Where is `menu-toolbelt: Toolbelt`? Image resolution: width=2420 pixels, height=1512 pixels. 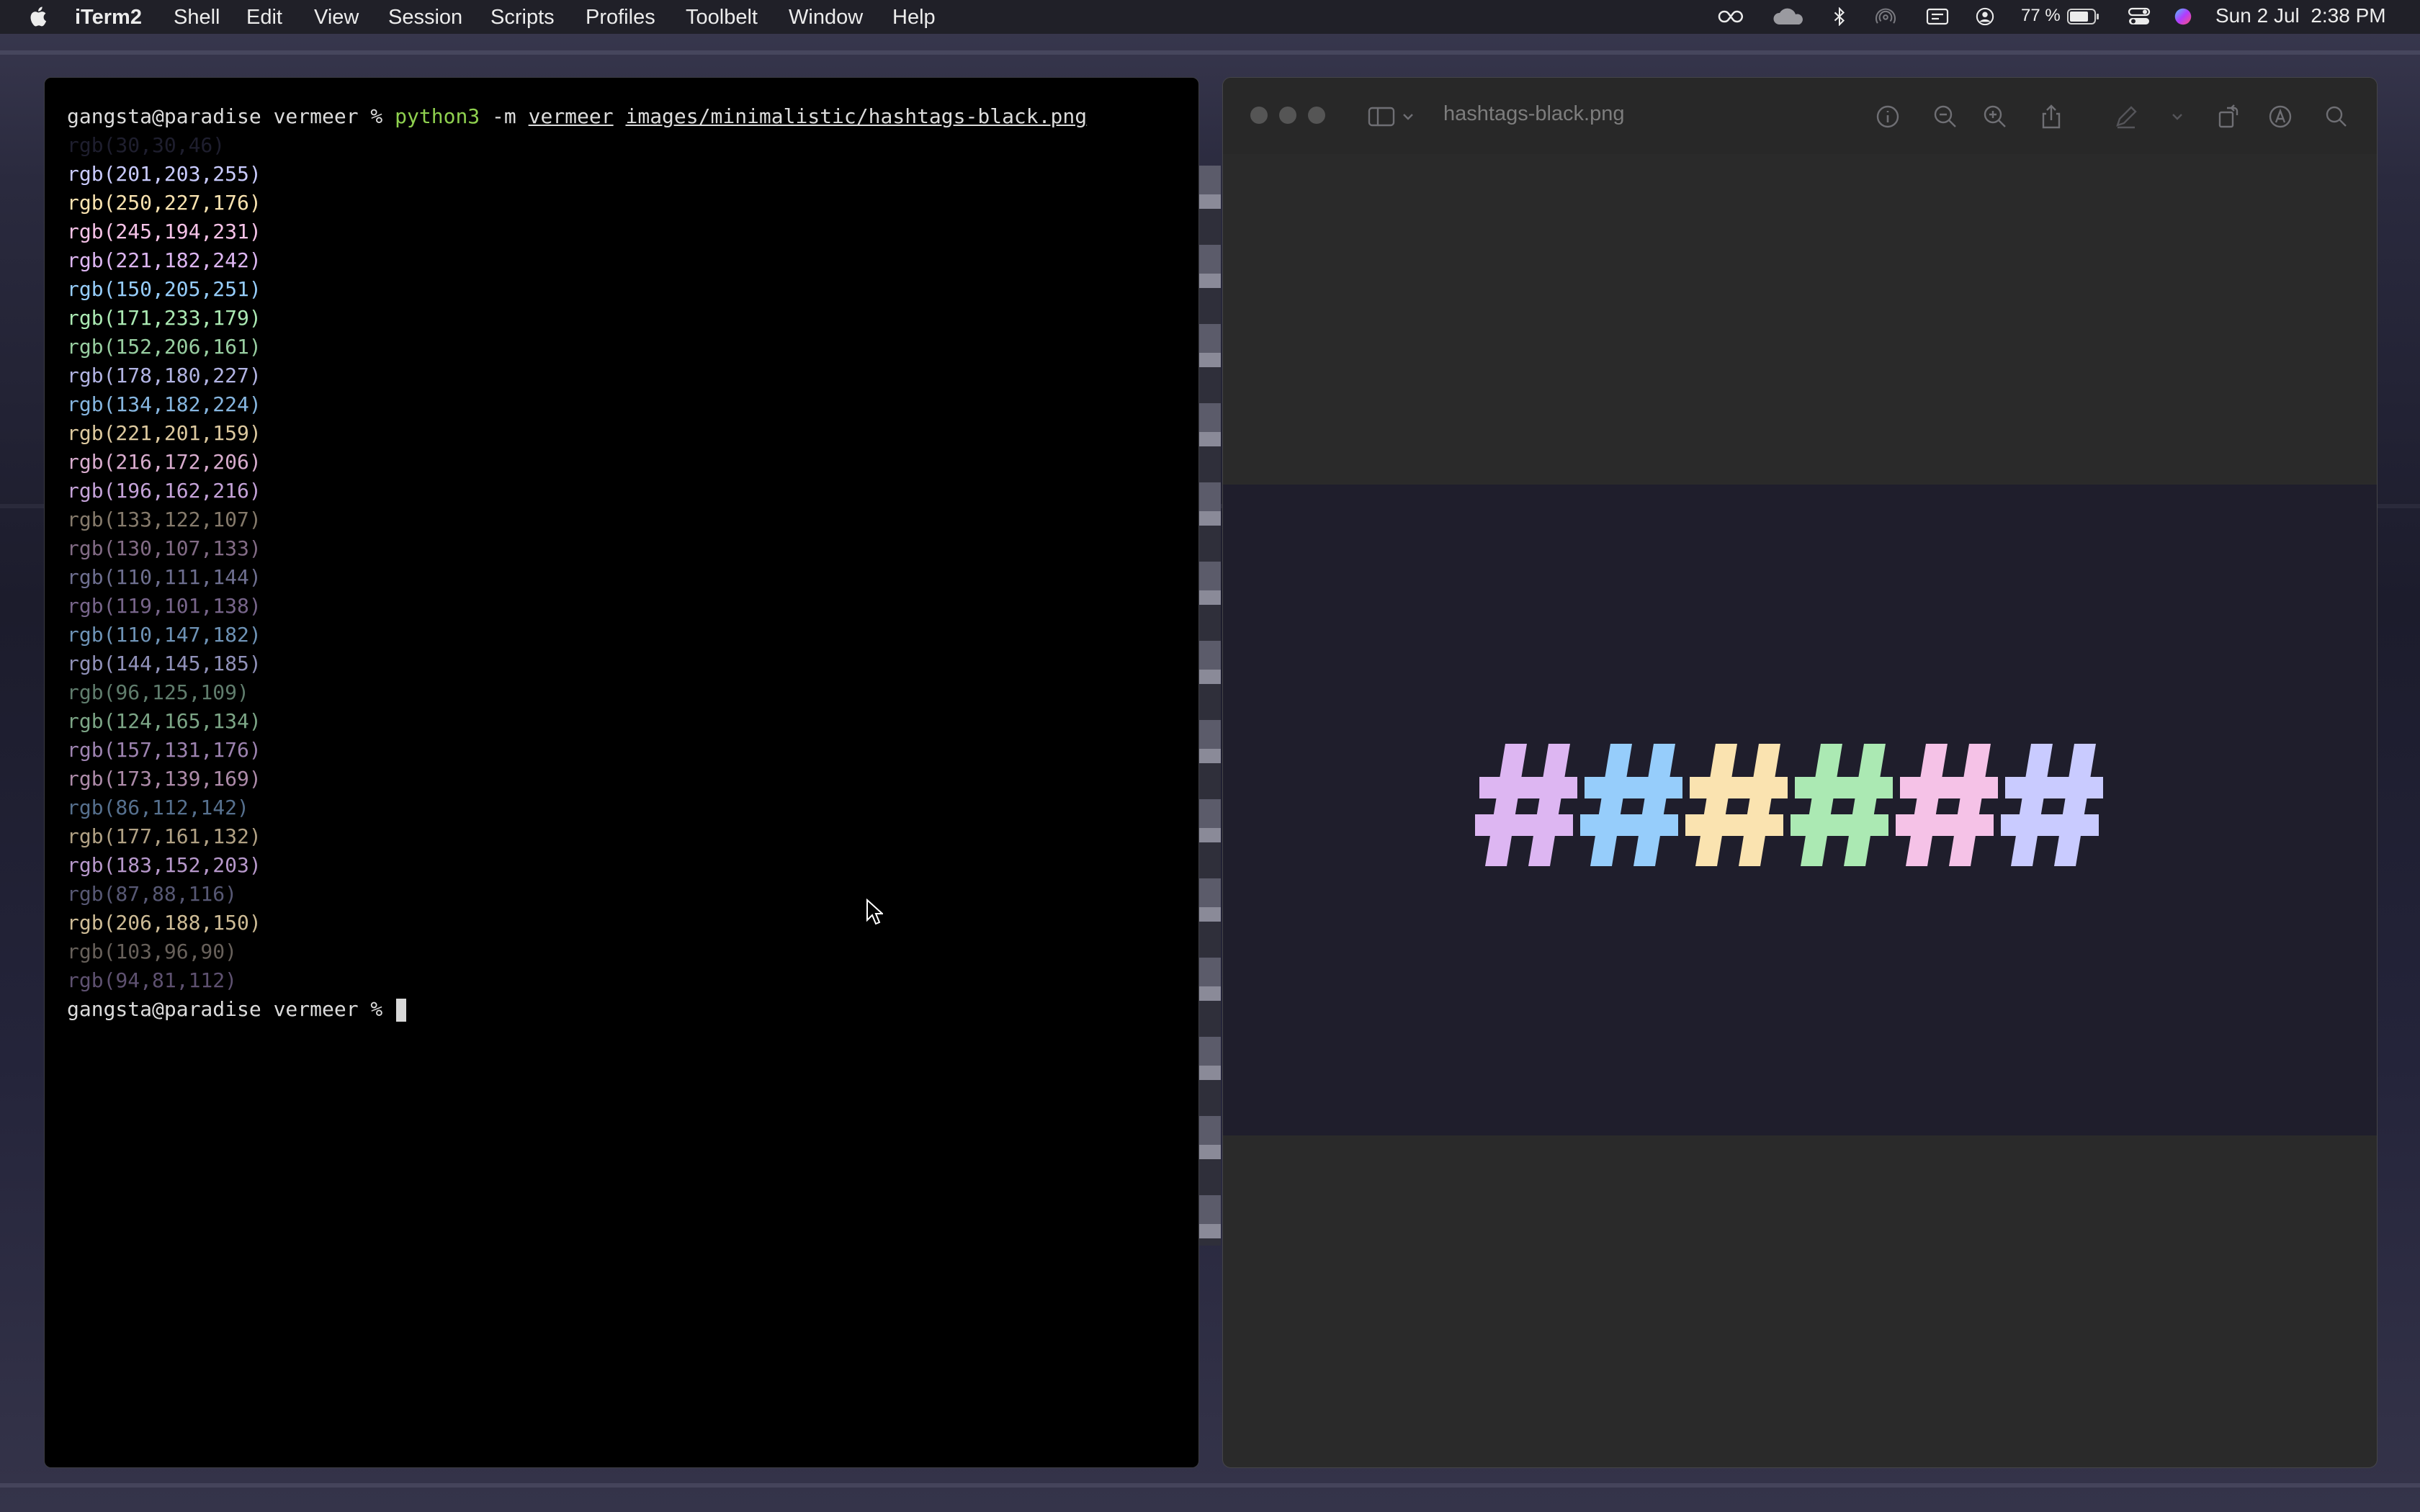
menu-toolbelt: Toolbelt is located at coordinates (722, 18).